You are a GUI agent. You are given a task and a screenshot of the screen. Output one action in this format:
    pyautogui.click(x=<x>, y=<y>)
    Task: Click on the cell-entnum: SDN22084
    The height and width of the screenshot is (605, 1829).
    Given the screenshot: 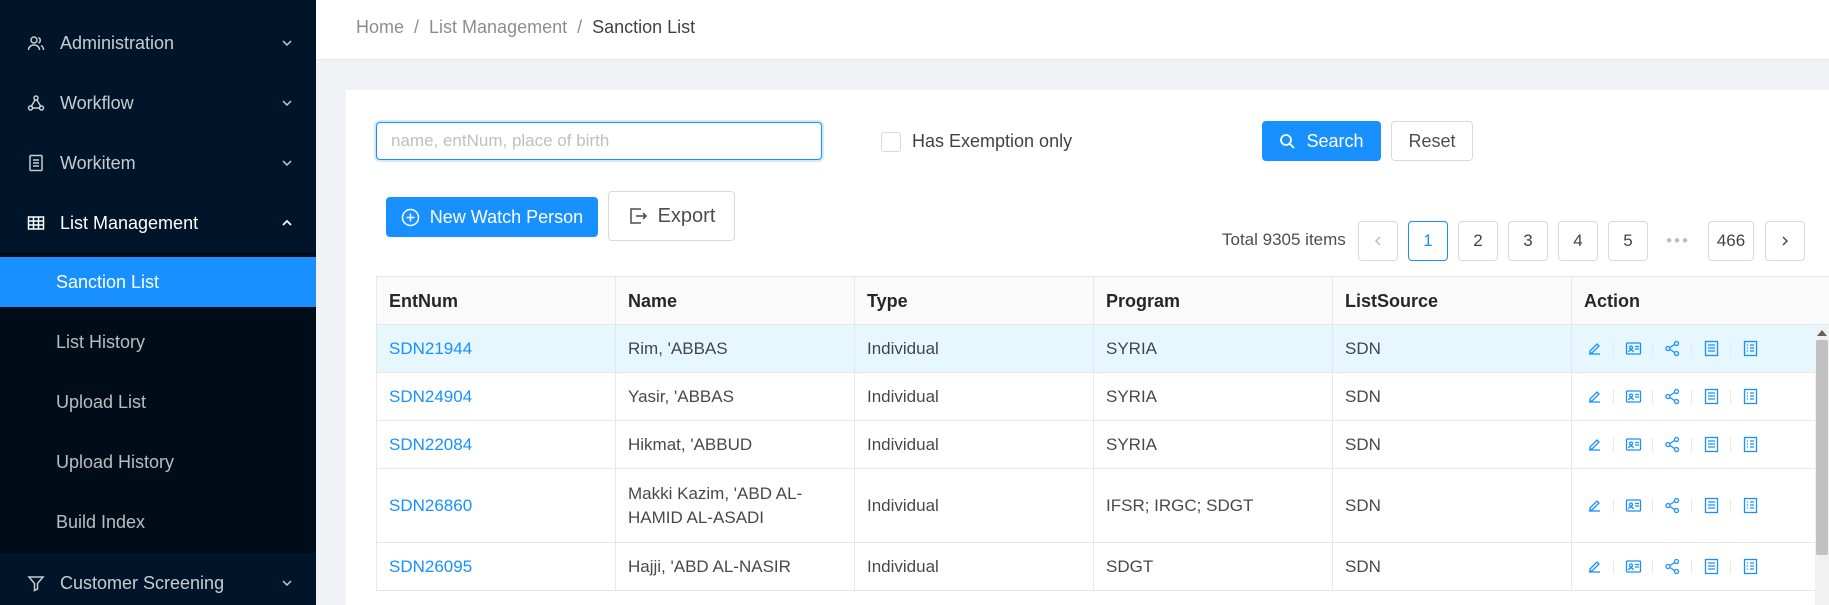 What is the action you would take?
    pyautogui.click(x=495, y=444)
    